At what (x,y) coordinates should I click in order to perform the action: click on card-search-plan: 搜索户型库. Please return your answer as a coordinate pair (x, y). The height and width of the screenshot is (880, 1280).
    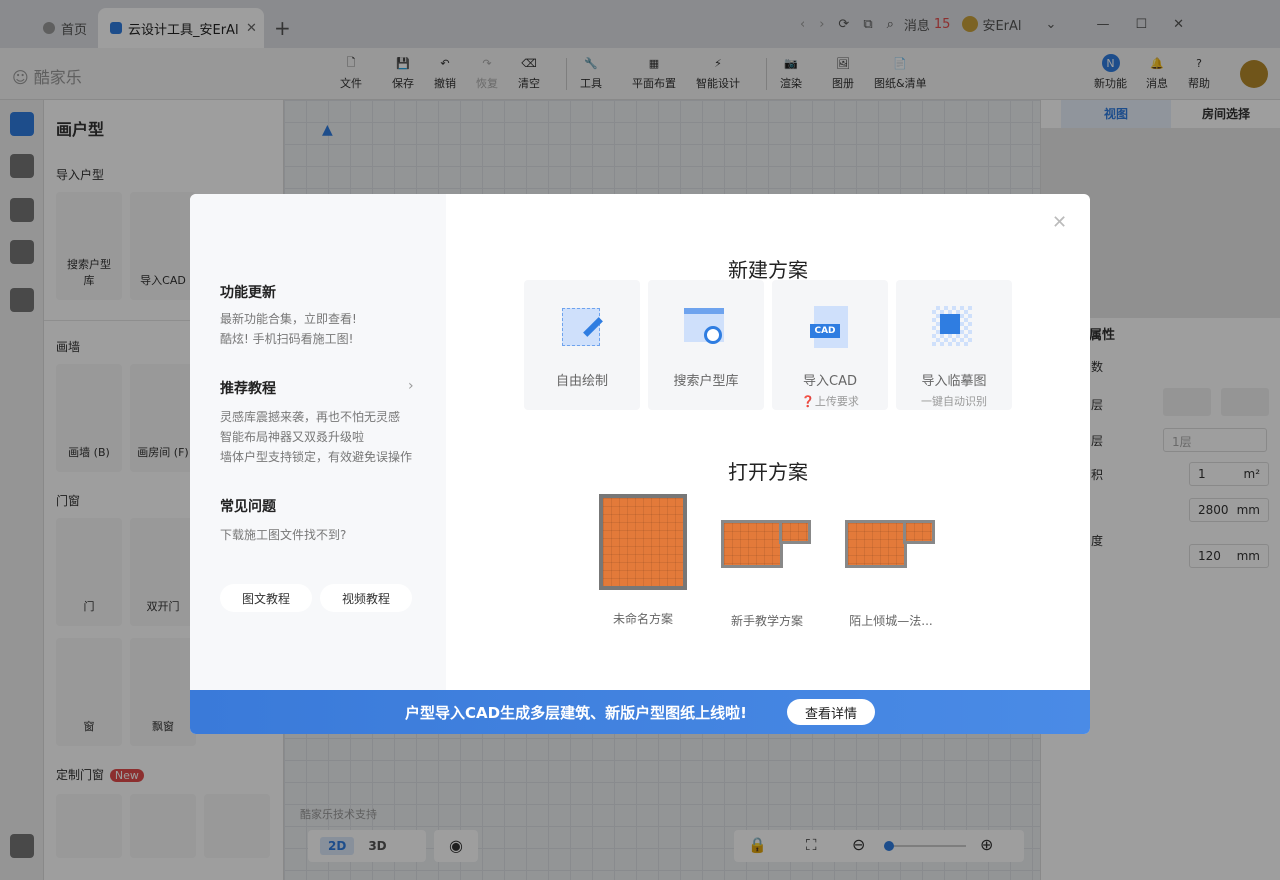
    Looking at the image, I should click on (706, 345).